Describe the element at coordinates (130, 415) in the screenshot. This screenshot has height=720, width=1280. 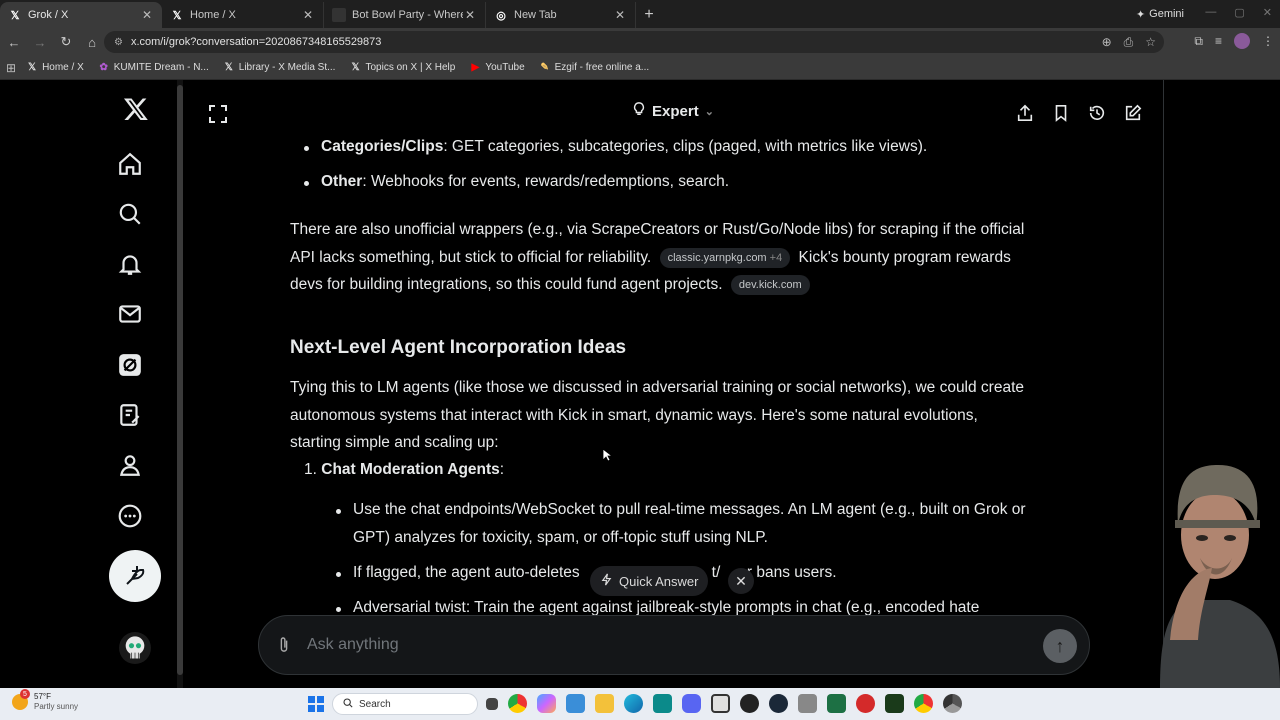
I see `articles-compose-icon` at that location.